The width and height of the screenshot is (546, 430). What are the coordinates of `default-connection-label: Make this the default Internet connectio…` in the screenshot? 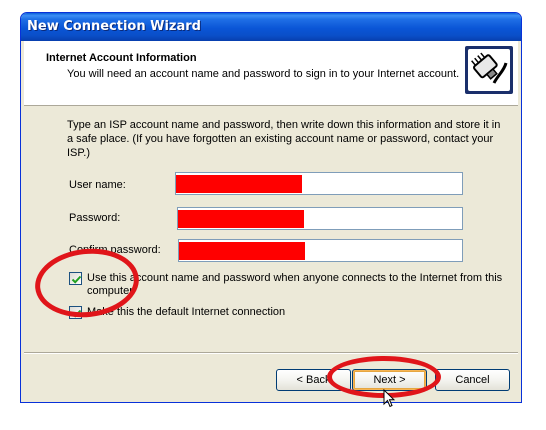 It's located at (186, 312).